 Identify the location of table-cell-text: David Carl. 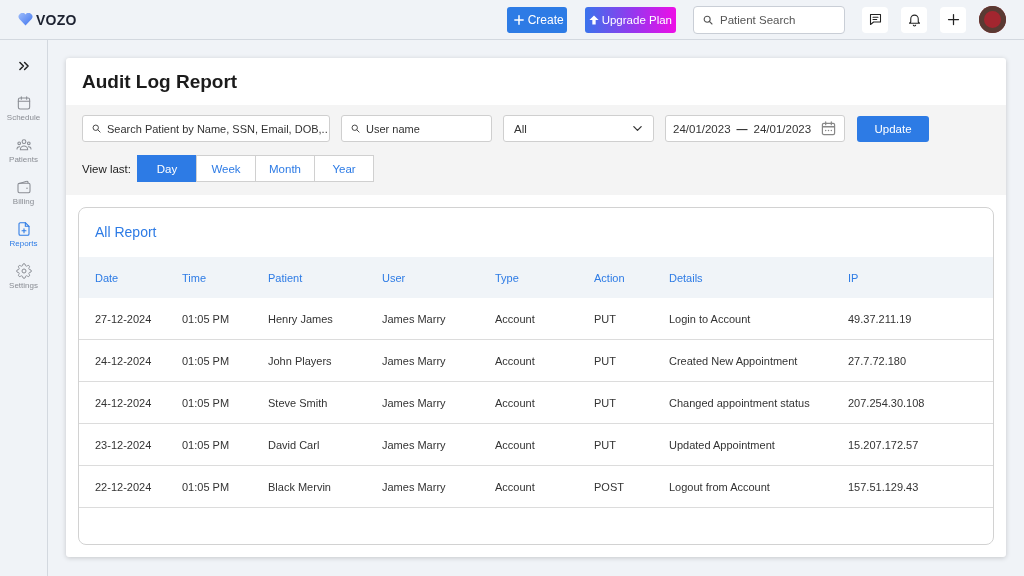
(294, 444).